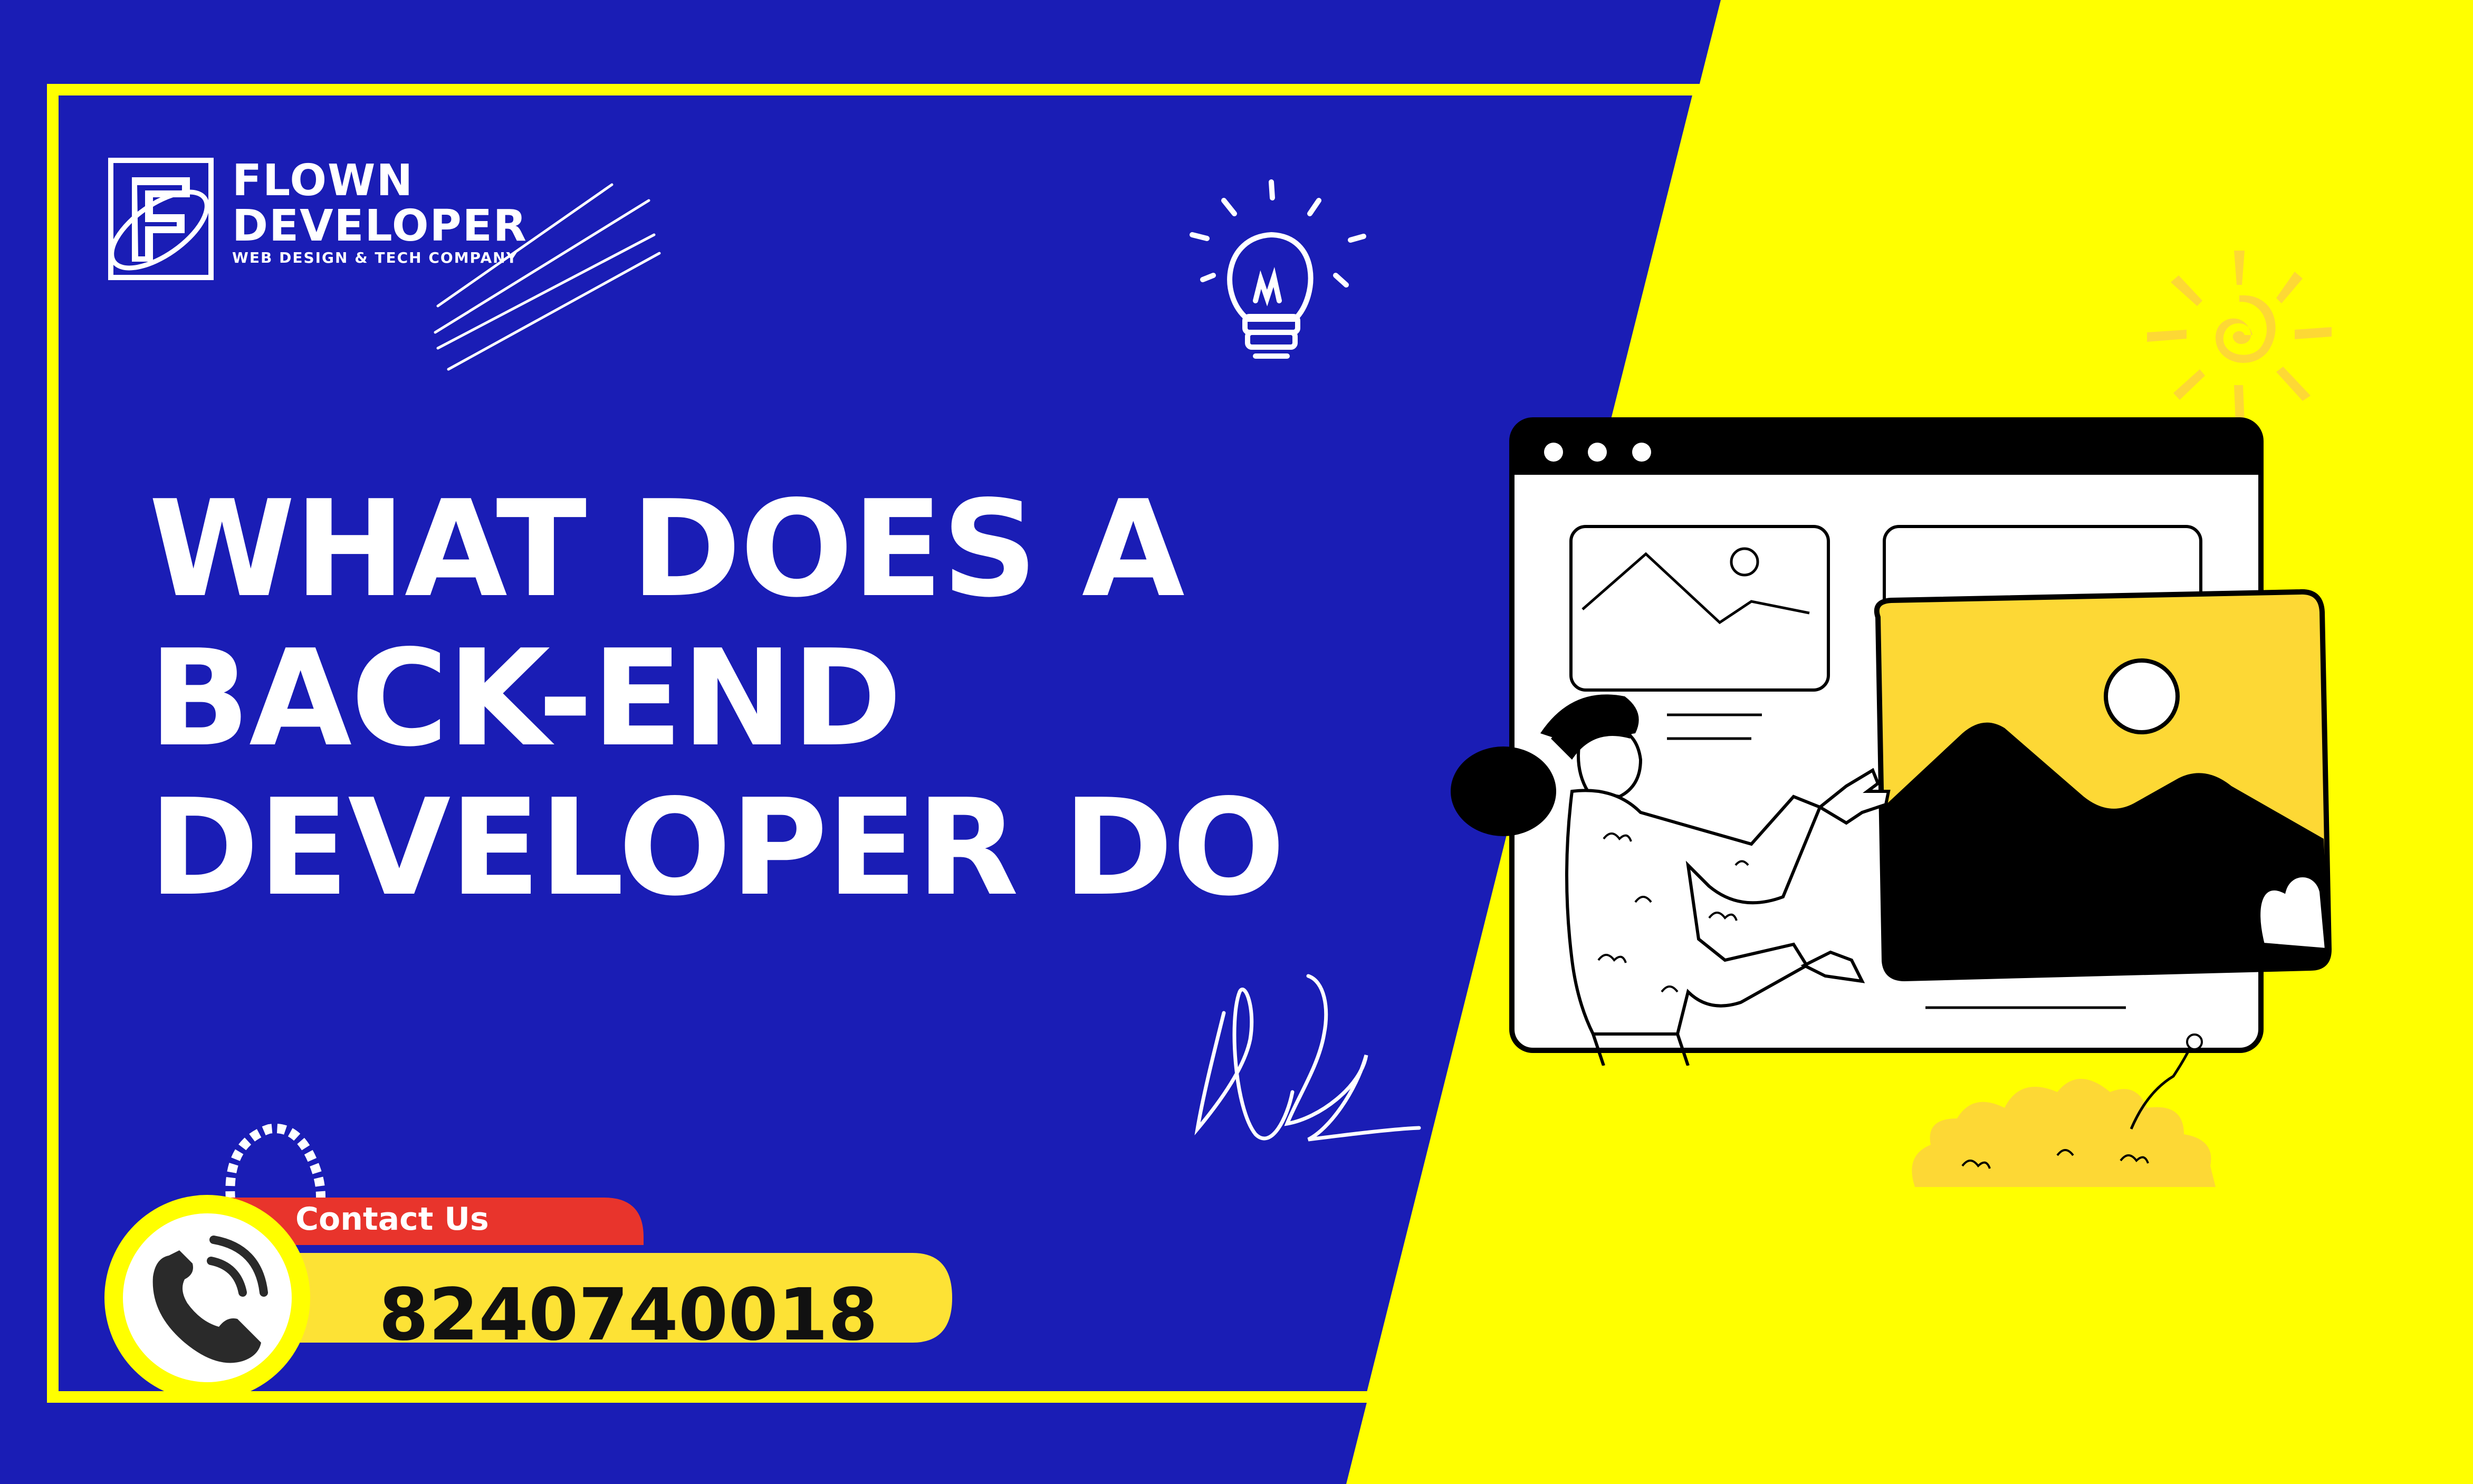 The width and height of the screenshot is (2473, 1484). I want to click on woman-presenting-illustration, so click(1671, 880).